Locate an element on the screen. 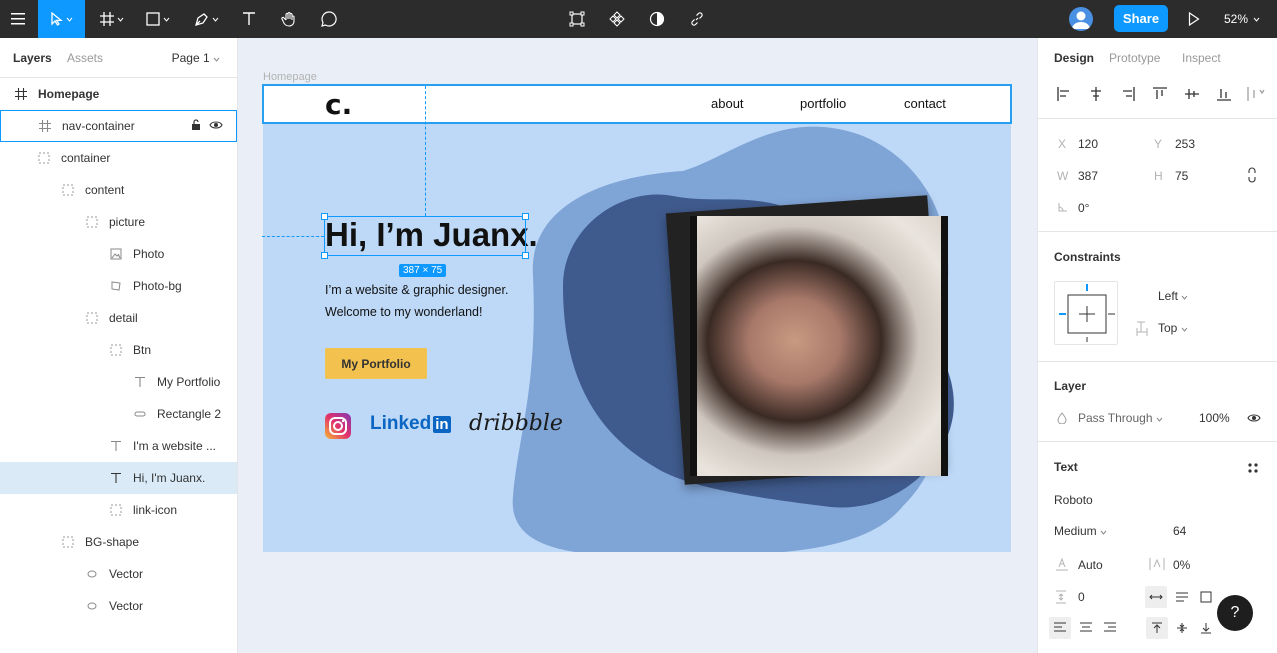 This screenshot has height=653, width=1277. constraints-widget is located at coordinates (1086, 313).